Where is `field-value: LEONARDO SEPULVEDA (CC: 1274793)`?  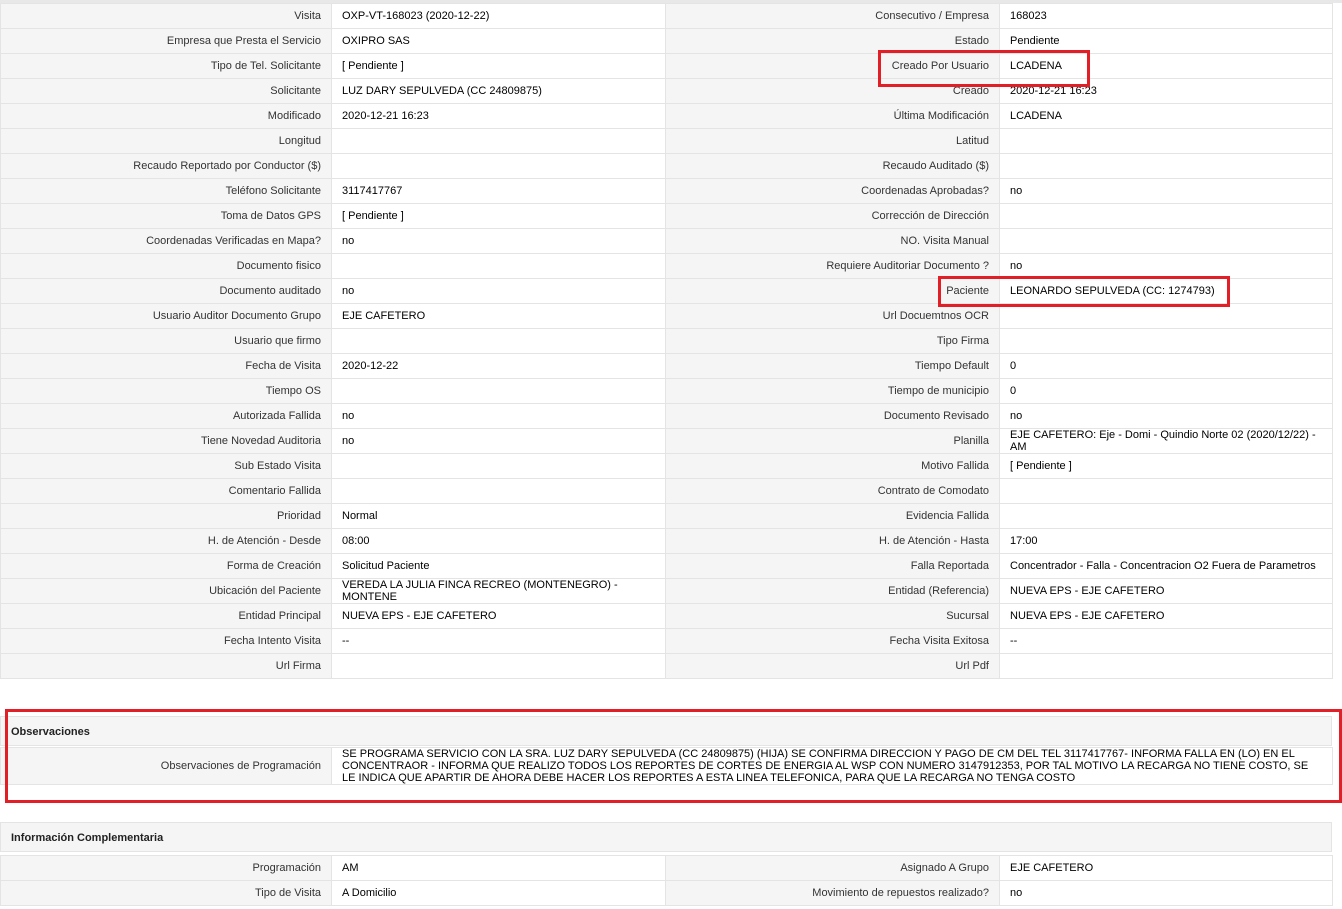 field-value: LEONARDO SEPULVEDA (CC: 1274793) is located at coordinates (1166, 291).